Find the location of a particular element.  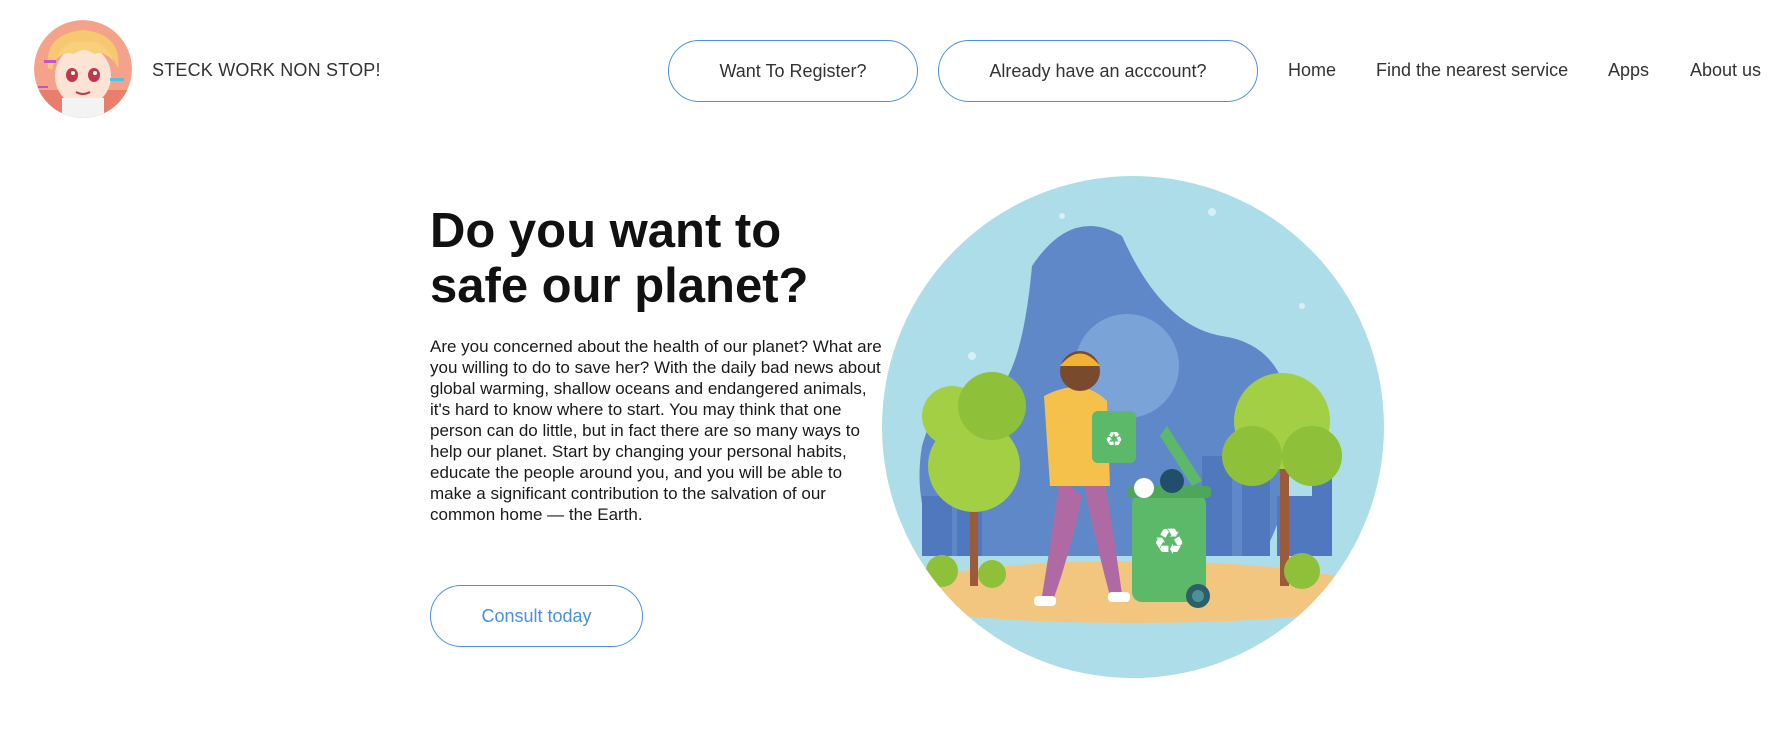

login-button: Already have an acccount? is located at coordinates (1098, 71).